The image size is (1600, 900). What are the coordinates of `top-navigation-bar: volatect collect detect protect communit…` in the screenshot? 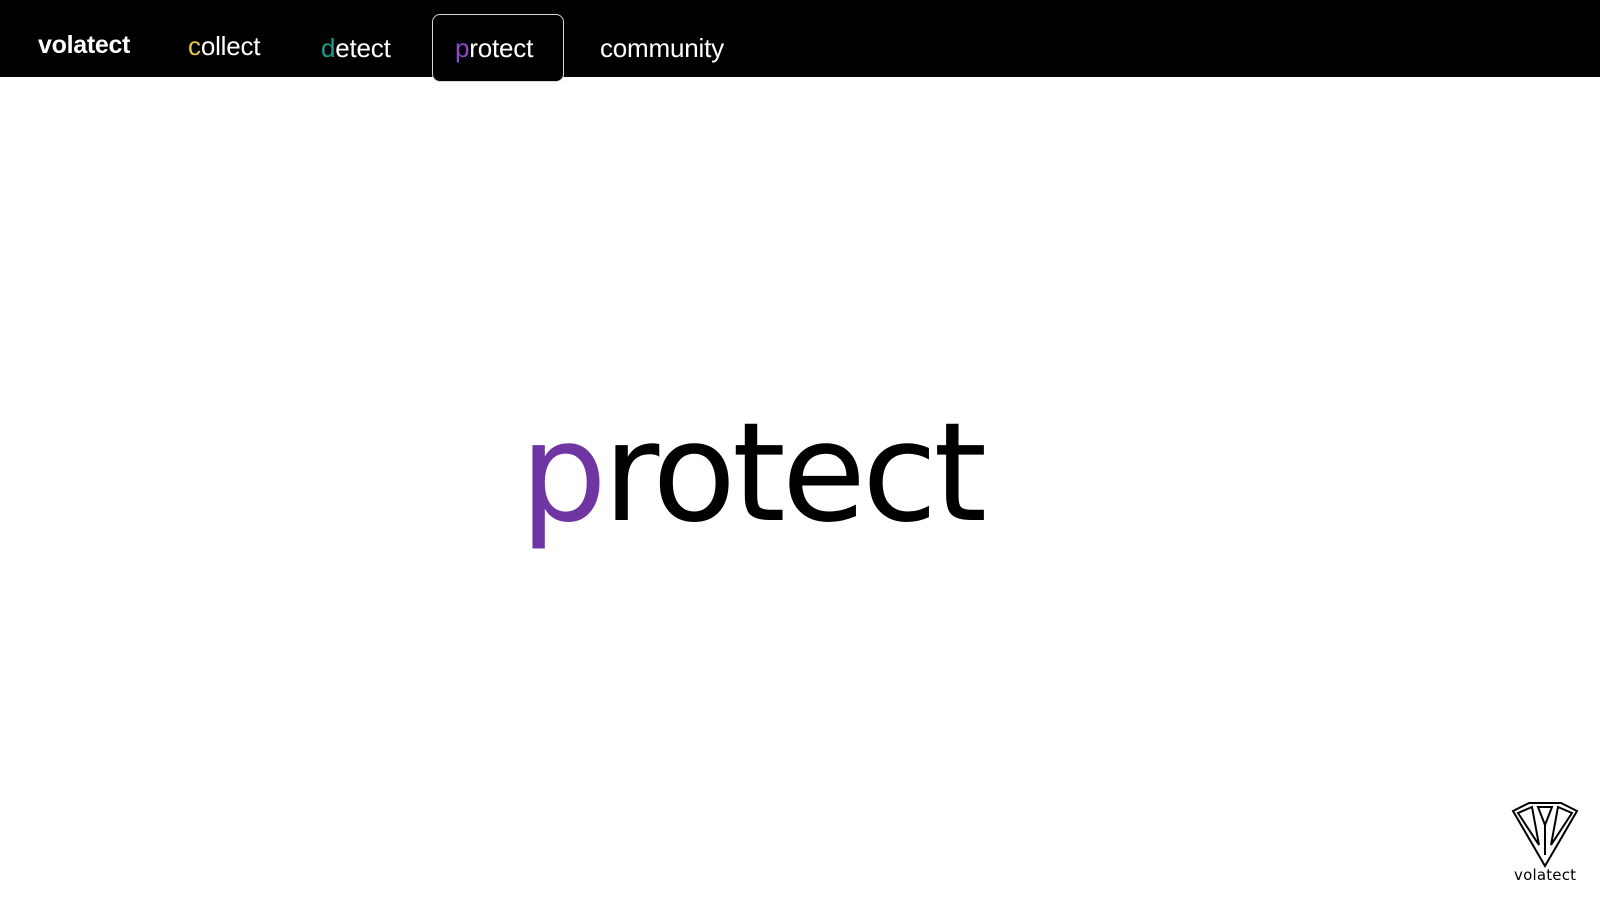 It's located at (800, 41).